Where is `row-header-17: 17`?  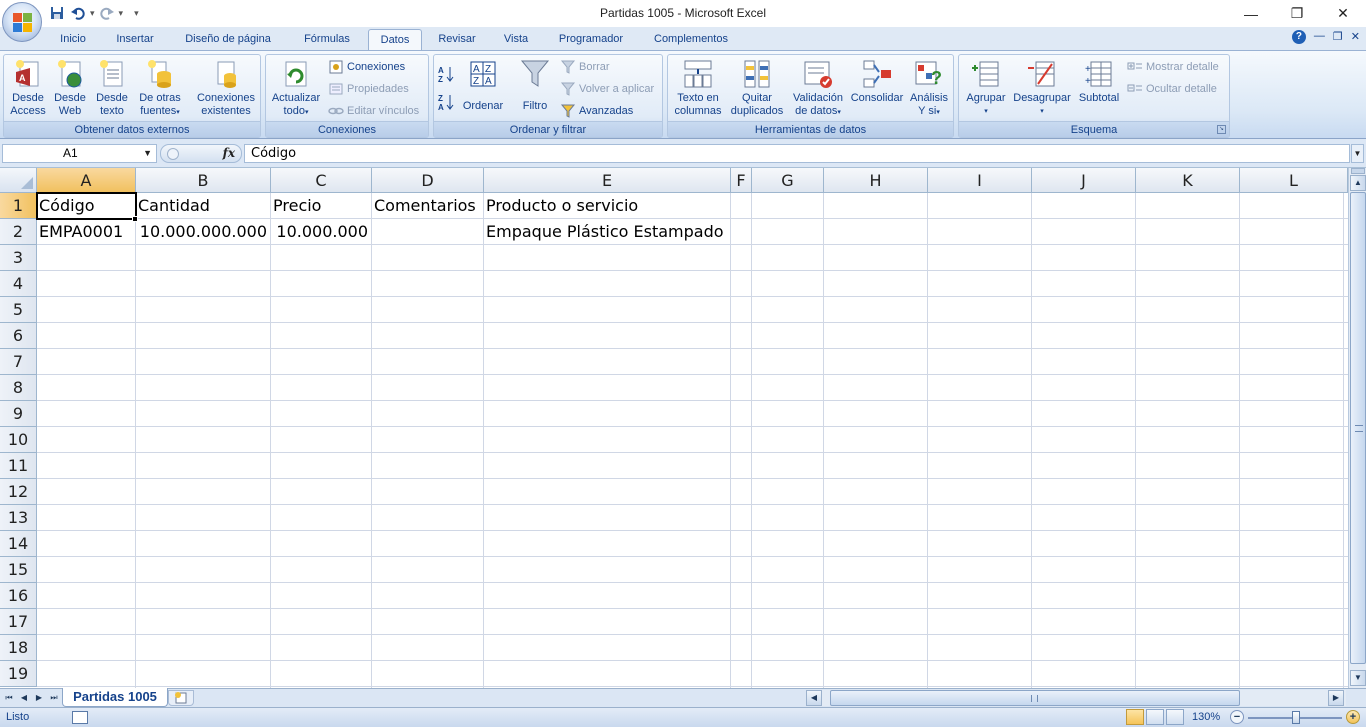
row-header-17: 17 is located at coordinates (18, 622).